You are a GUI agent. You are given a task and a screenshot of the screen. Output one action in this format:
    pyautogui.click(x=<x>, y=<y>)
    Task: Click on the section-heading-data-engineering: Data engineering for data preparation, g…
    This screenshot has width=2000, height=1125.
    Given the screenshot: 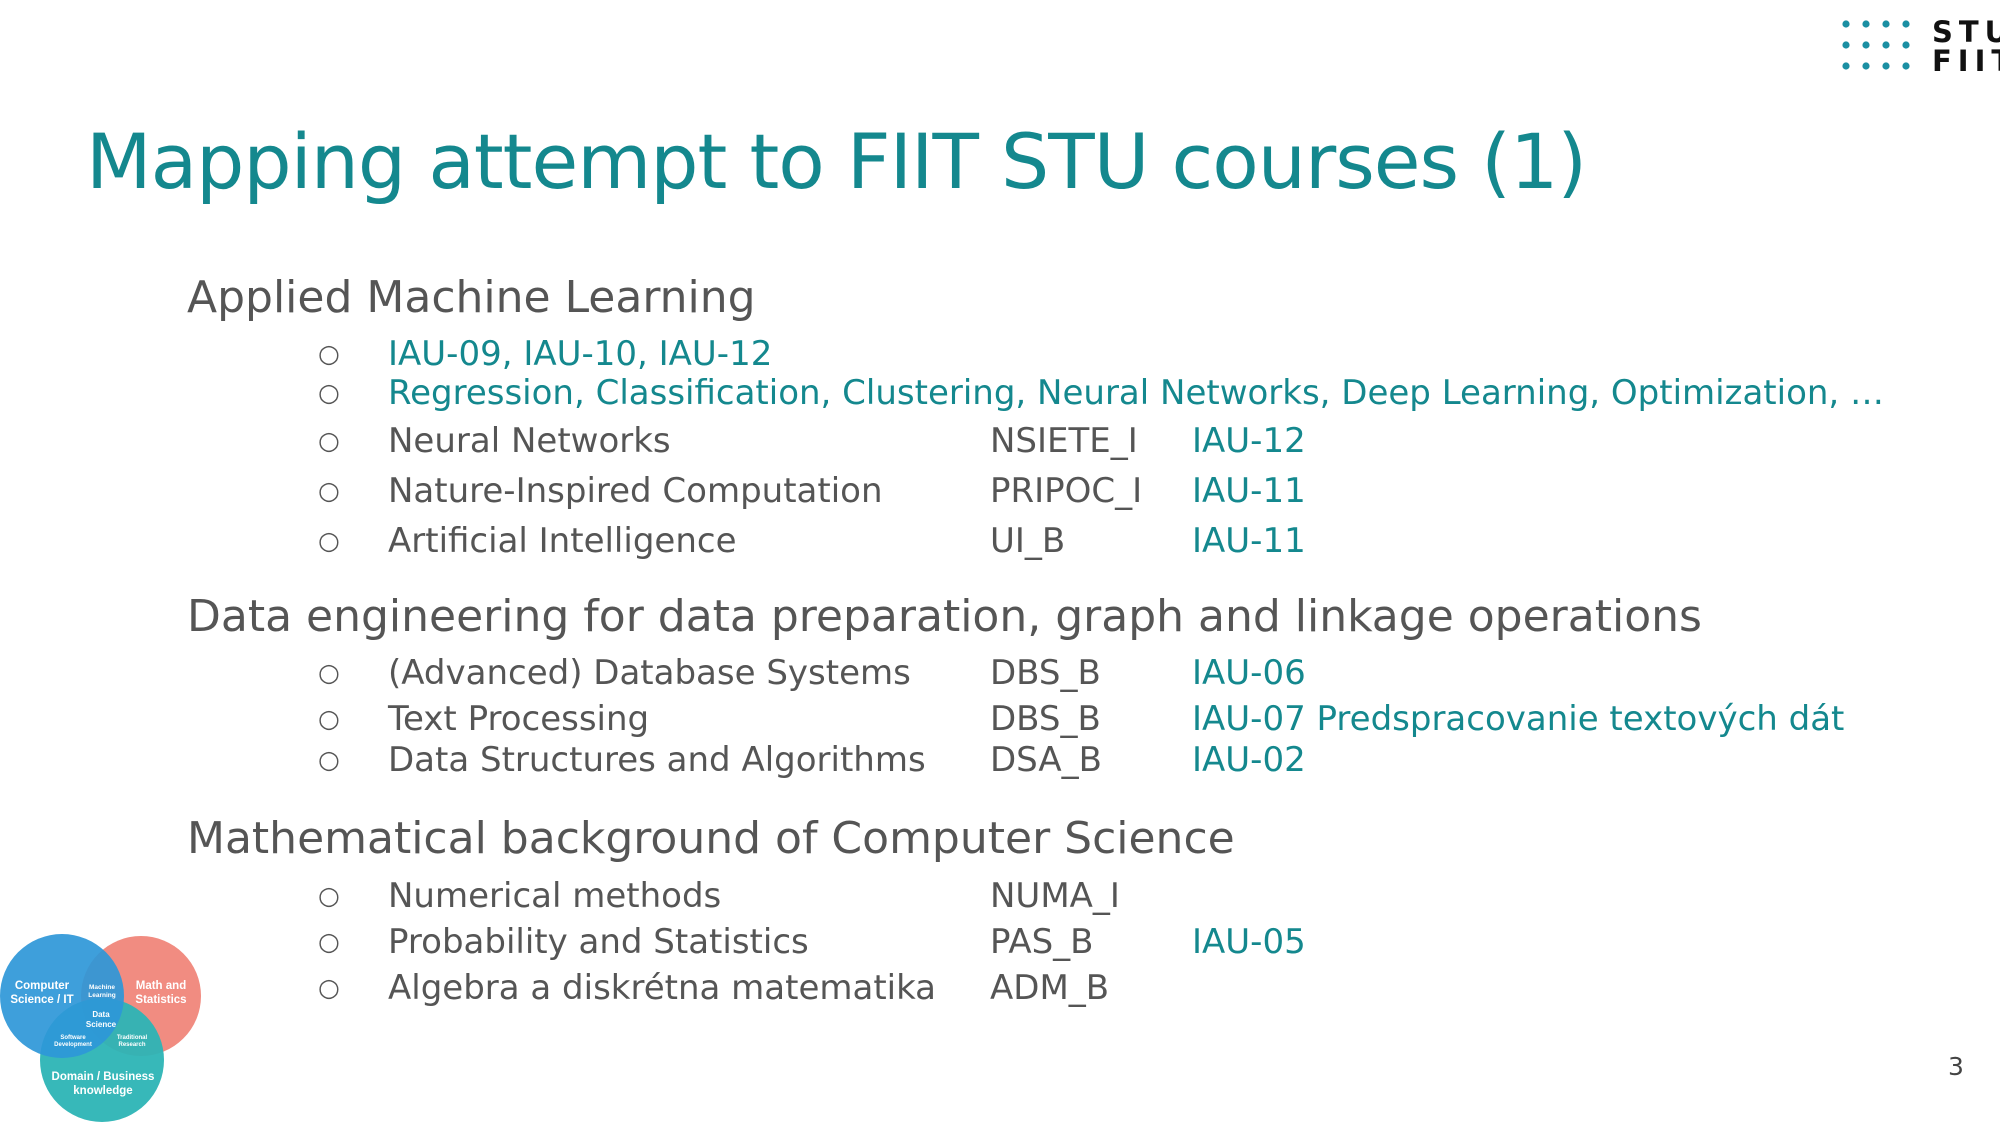 What is the action you would take?
    pyautogui.click(x=944, y=616)
    